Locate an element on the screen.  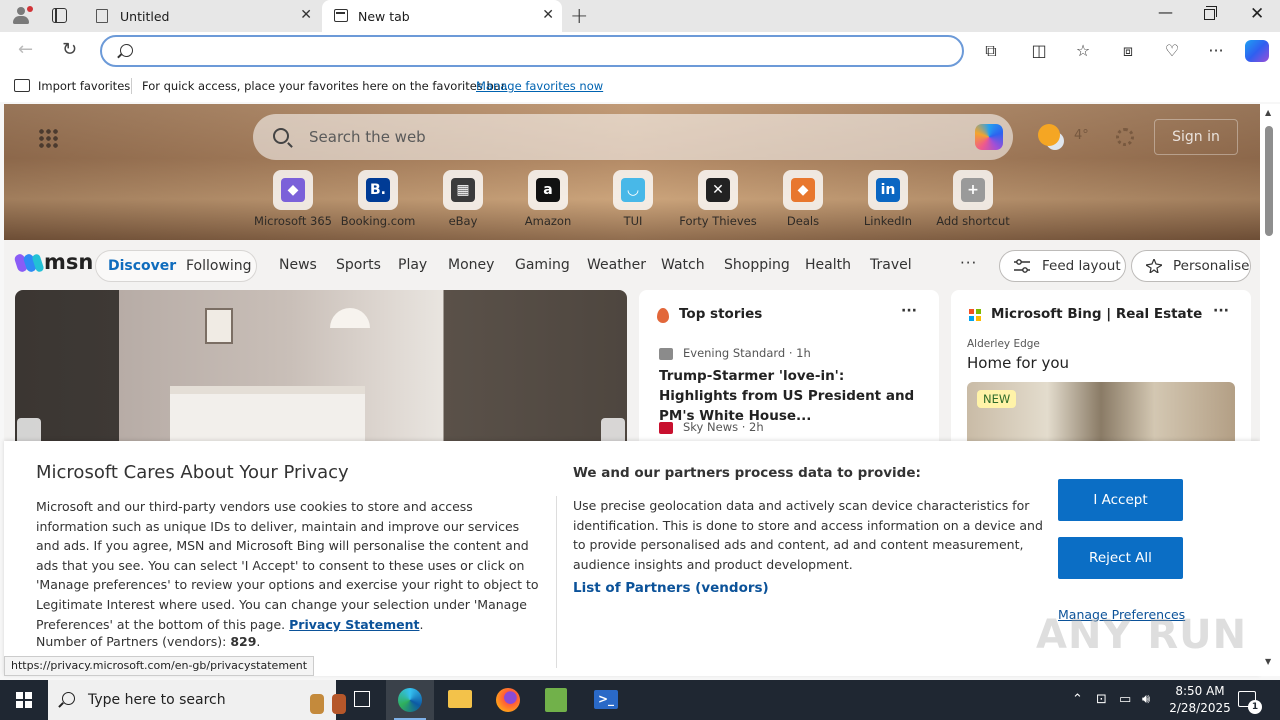
weather-icon is located at coordinates (1049, 135).